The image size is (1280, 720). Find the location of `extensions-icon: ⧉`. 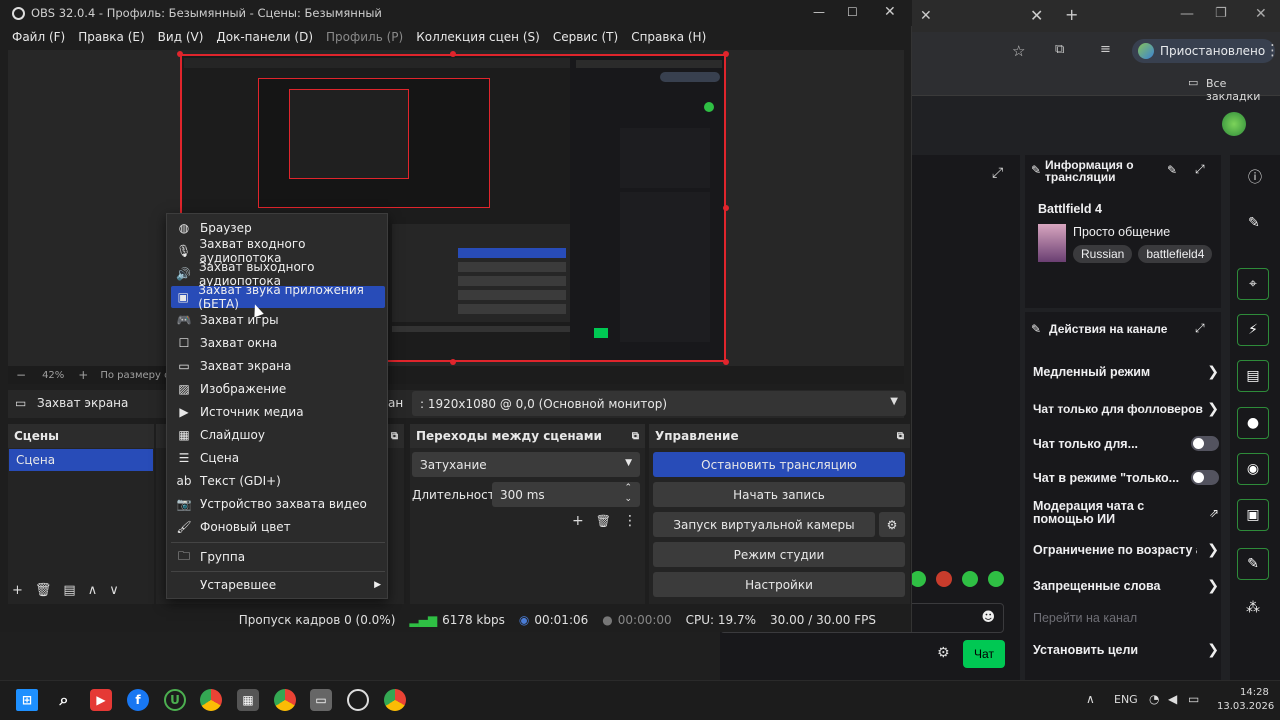

extensions-icon: ⧉ is located at coordinates (1059, 49).